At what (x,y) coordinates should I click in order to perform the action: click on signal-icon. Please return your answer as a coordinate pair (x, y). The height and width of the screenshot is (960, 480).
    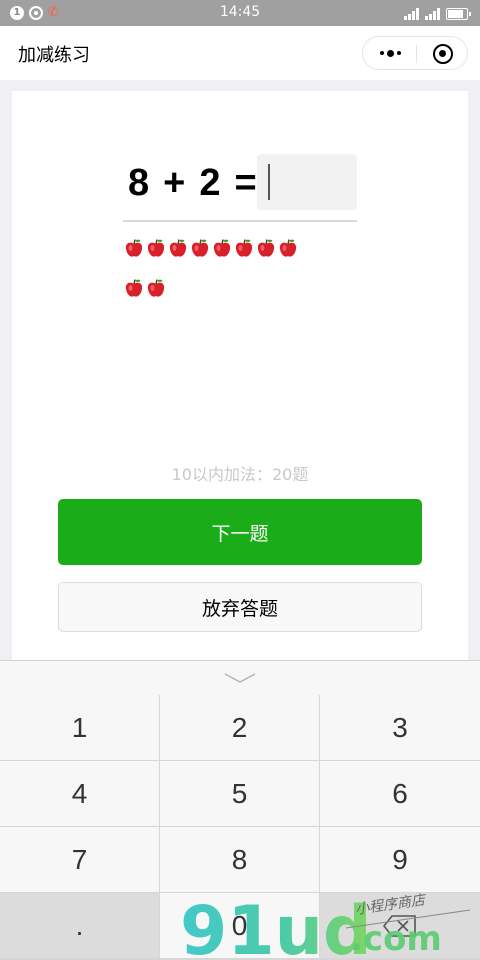
    Looking at the image, I should click on (411, 14).